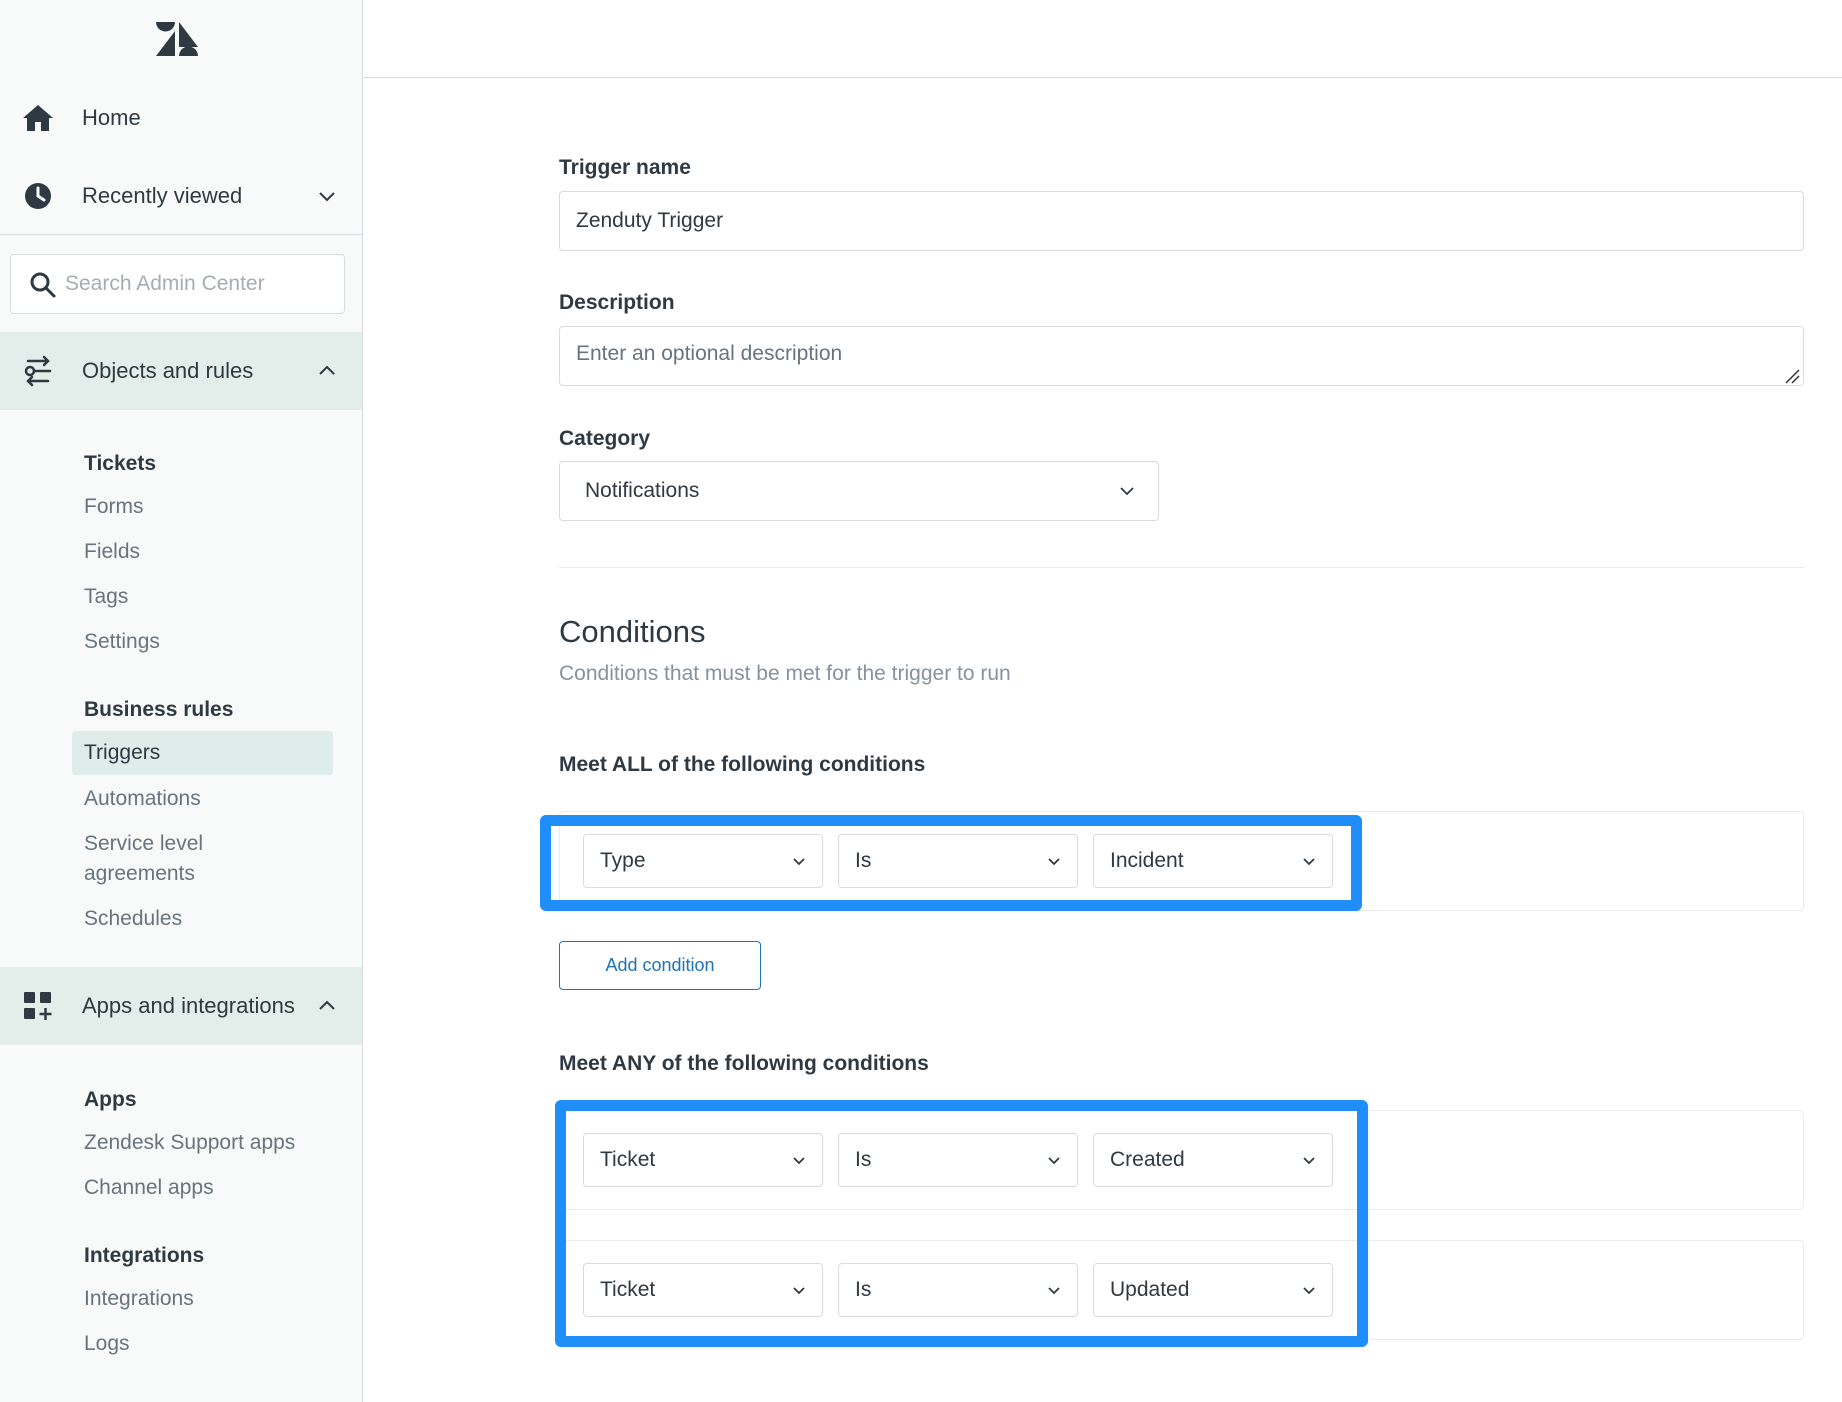 This screenshot has width=1842, height=1402. Describe the element at coordinates (159, 709) in the screenshot. I see `subnav-heading-business-rules: Business rules` at that location.